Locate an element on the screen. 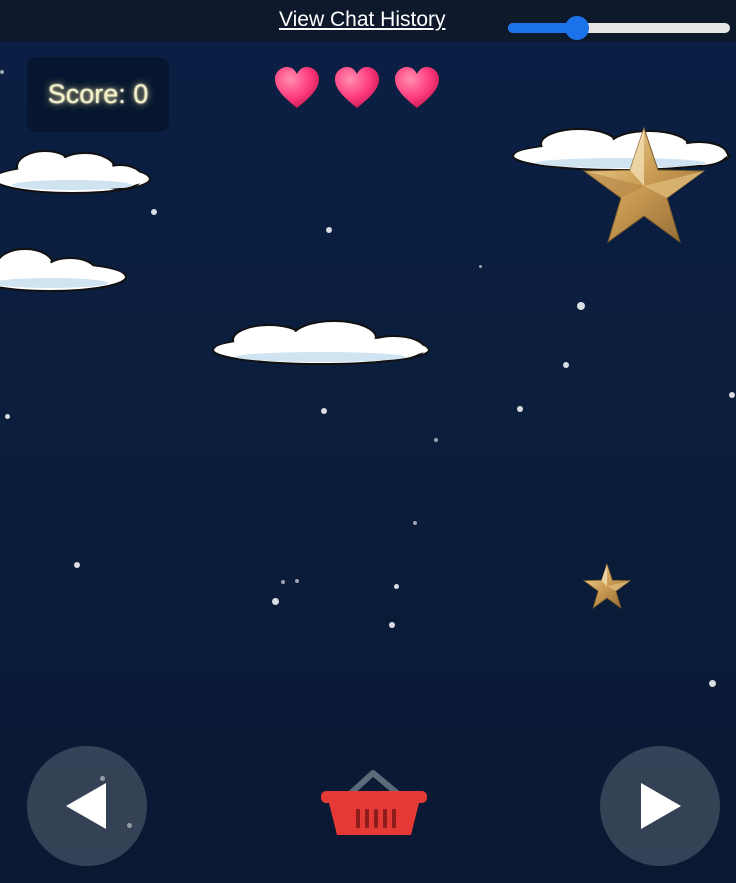  small-gold-star-icon is located at coordinates (607, 586).